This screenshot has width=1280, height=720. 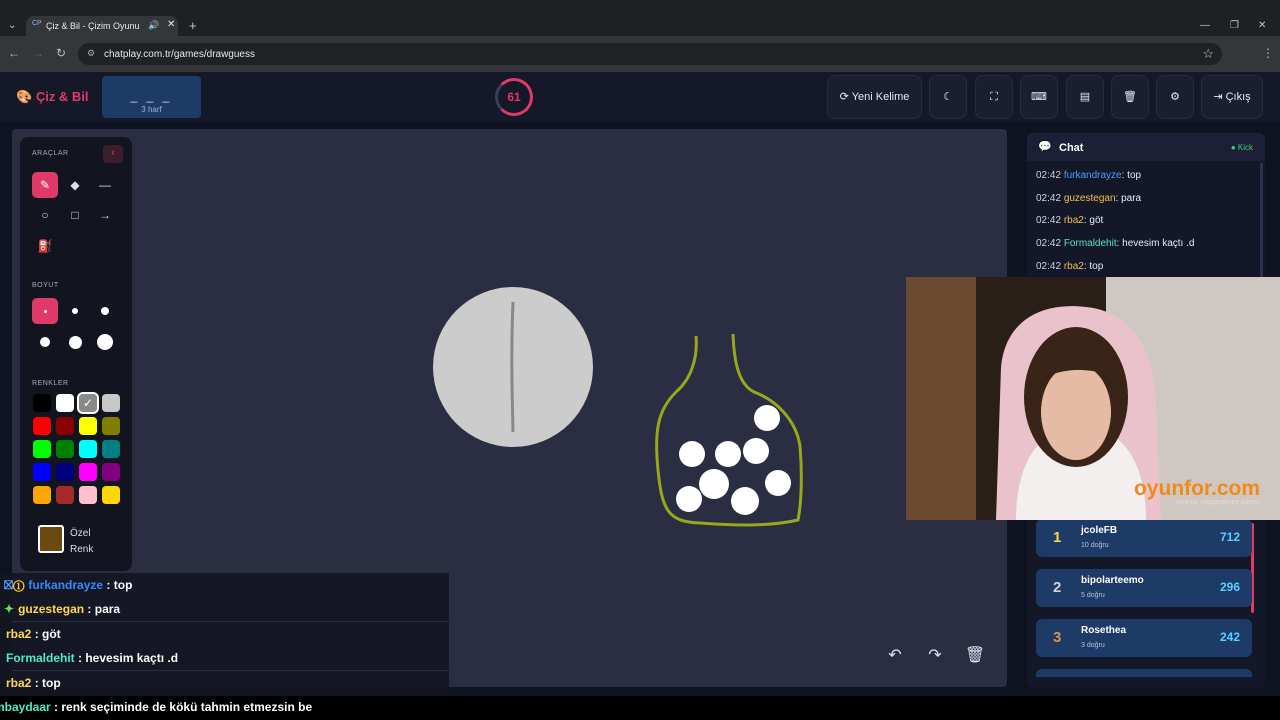 I want to click on collapse-panel-button: ‹, so click(x=113, y=154).